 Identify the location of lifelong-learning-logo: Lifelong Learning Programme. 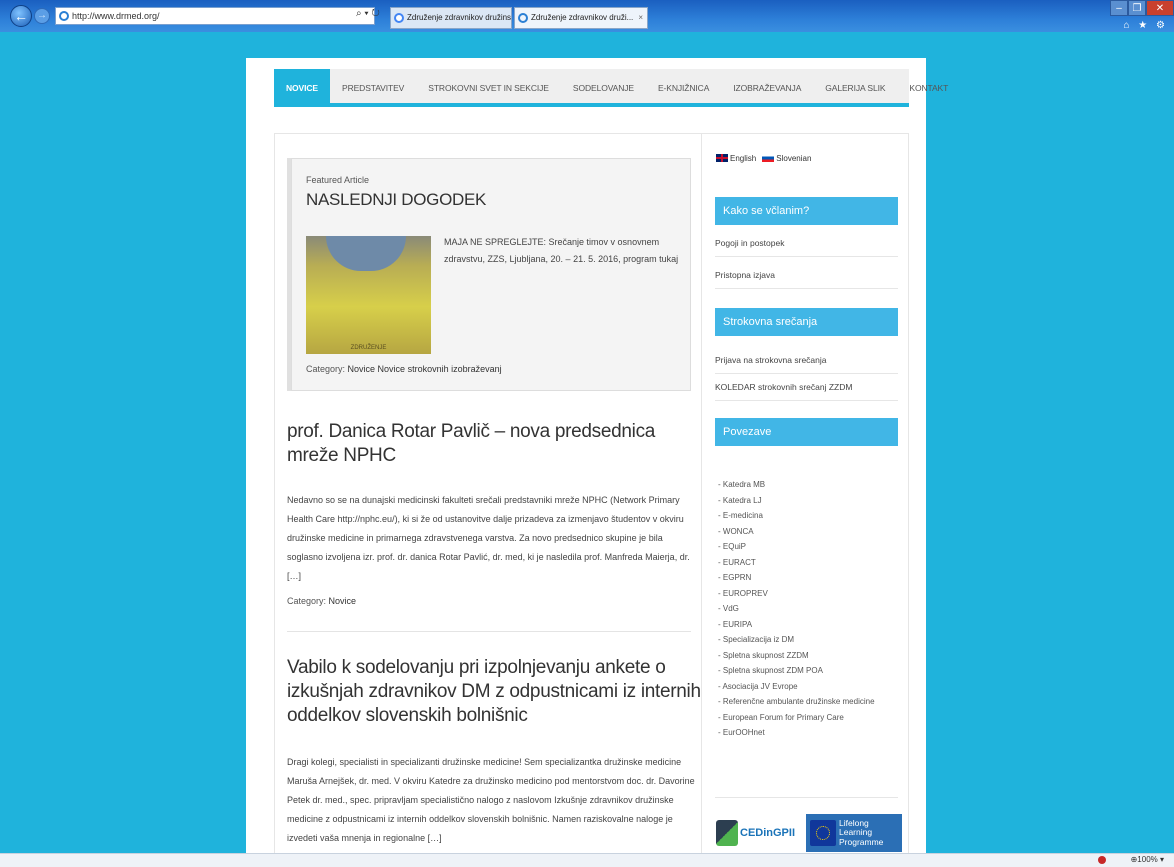
(854, 833).